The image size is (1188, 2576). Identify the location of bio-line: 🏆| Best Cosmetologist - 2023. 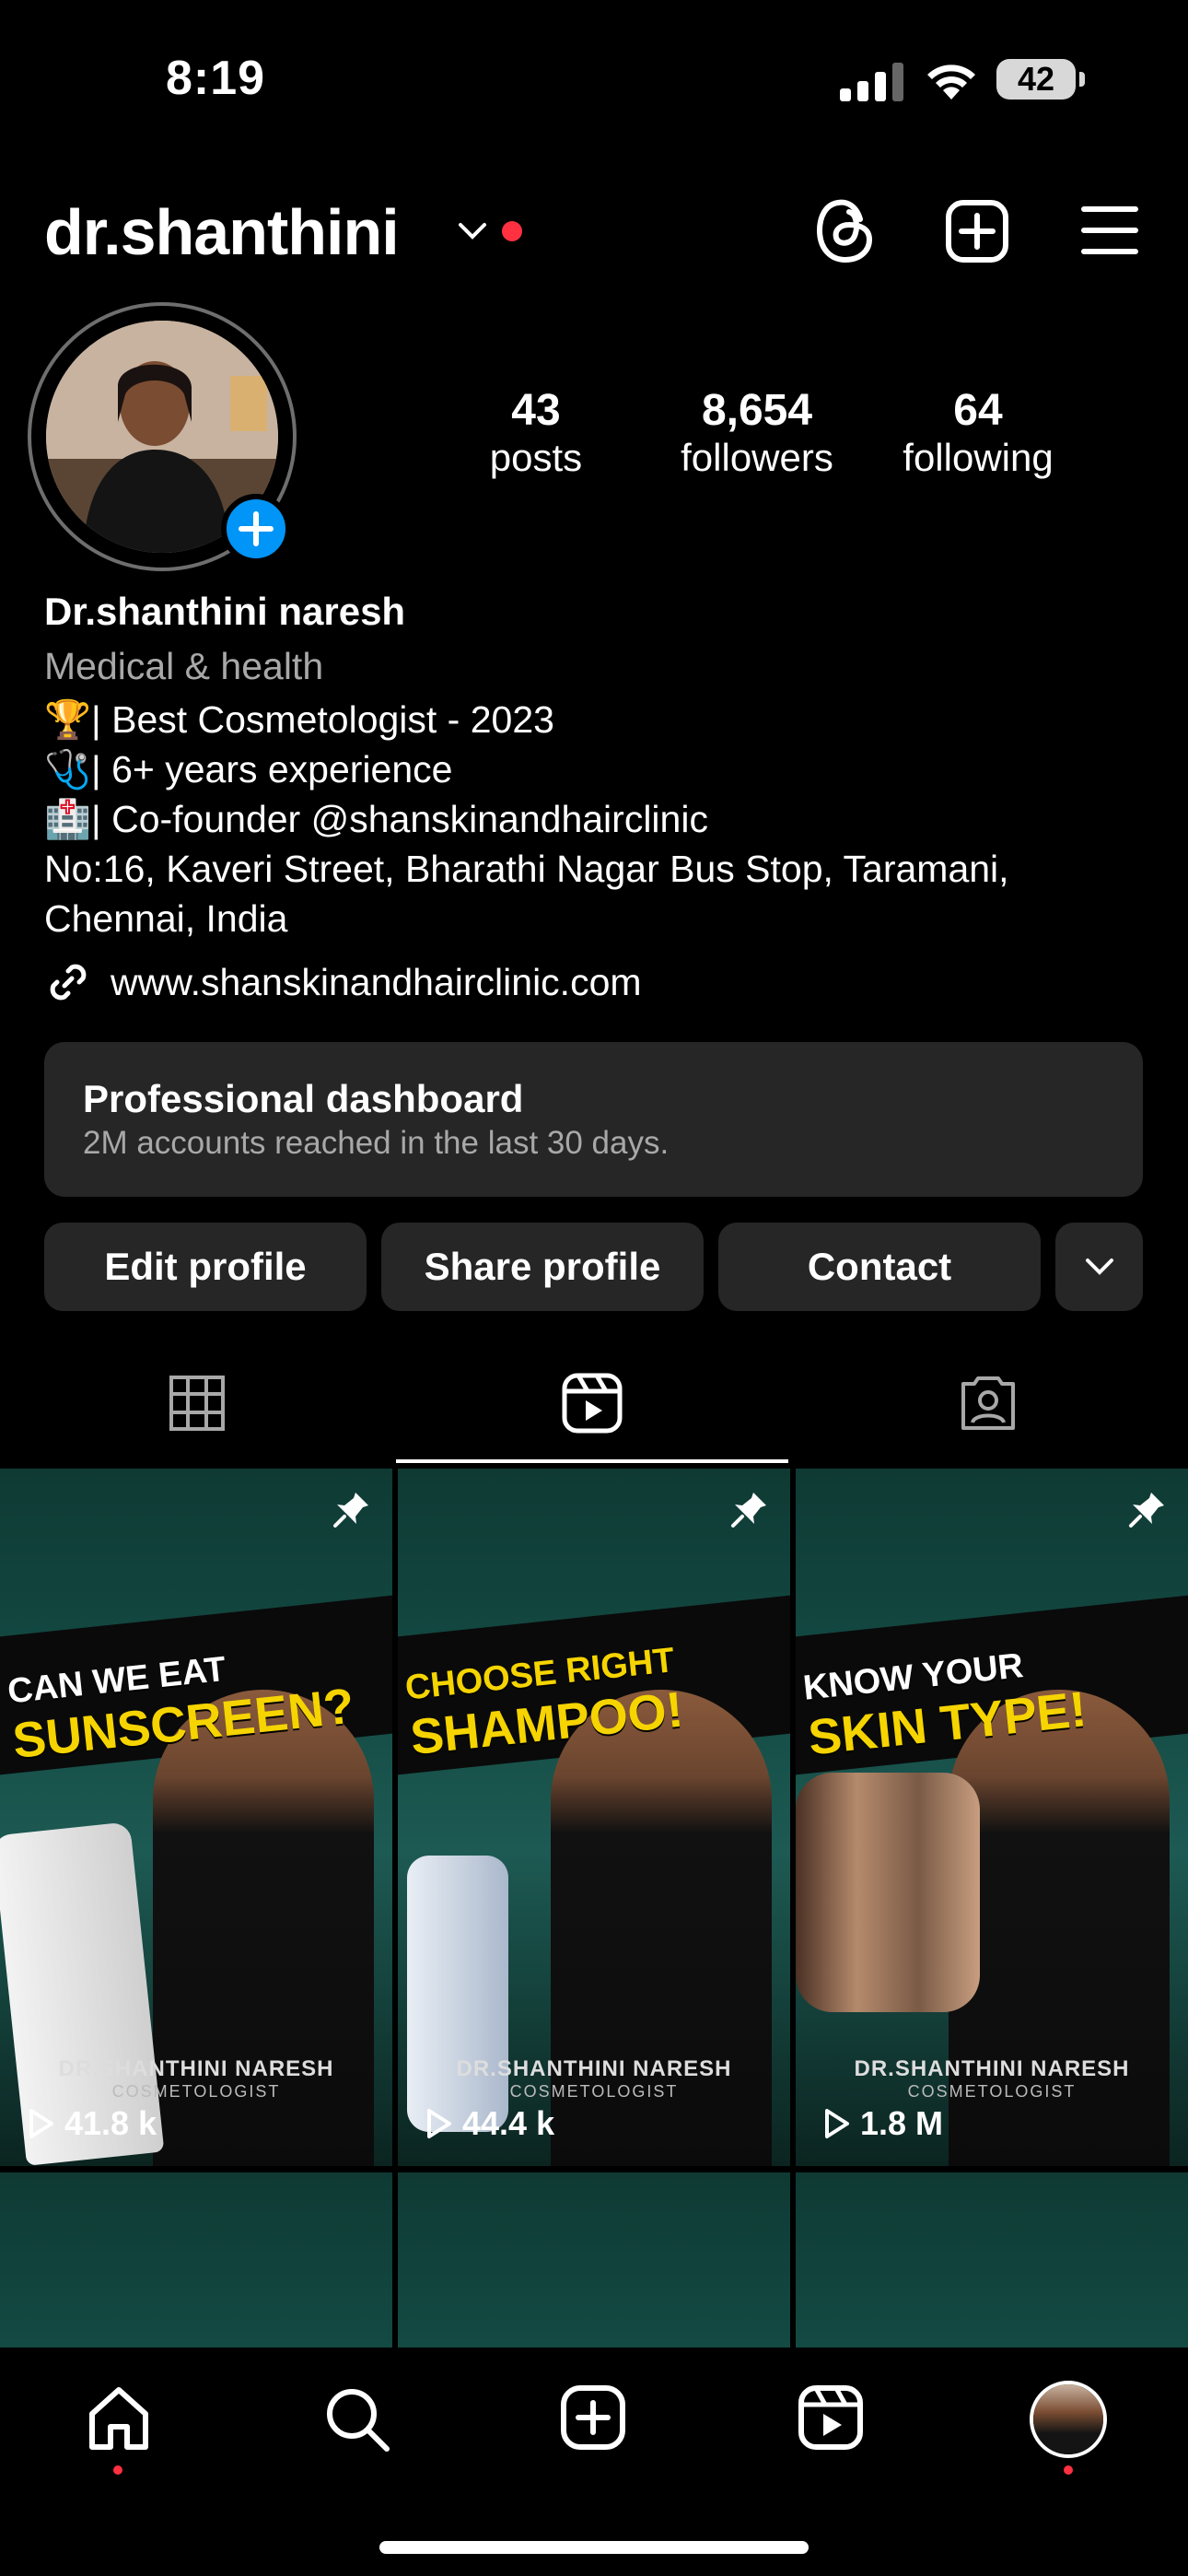
(299, 720).